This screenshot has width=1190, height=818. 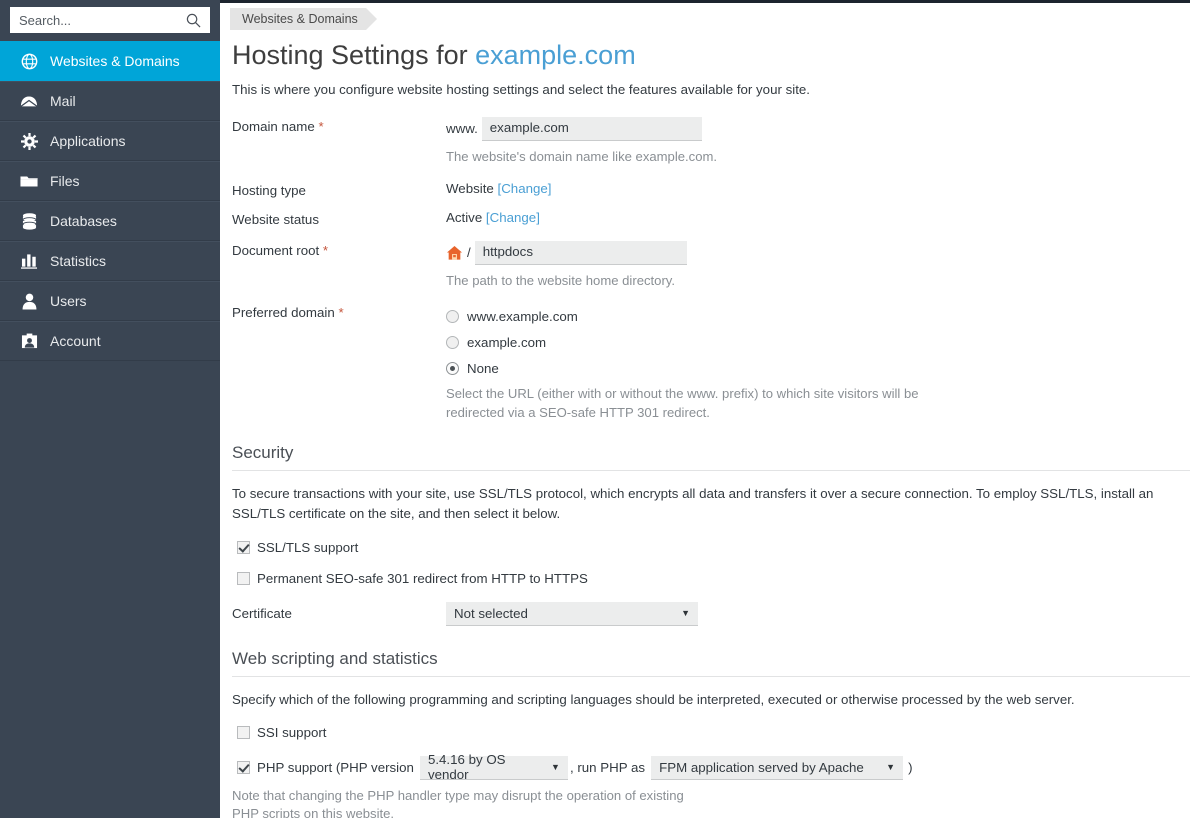 What do you see at coordinates (313, 812) in the screenshot?
I see `php-note-line2: PHP scripts on this website.` at bounding box center [313, 812].